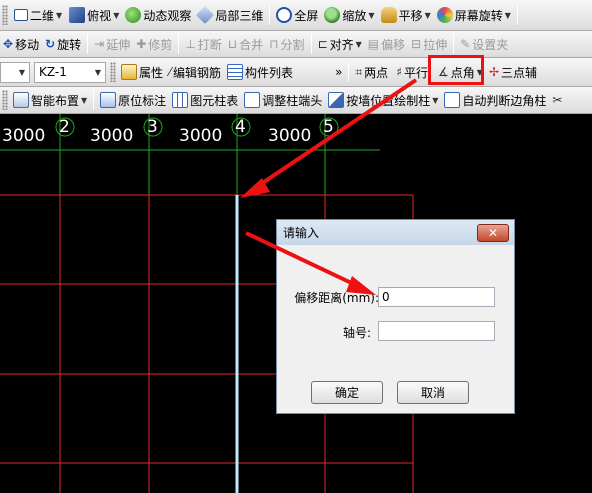 This screenshot has height=493, width=592. I want to click on trim-button: ✚ 修剪, so click(154, 44).